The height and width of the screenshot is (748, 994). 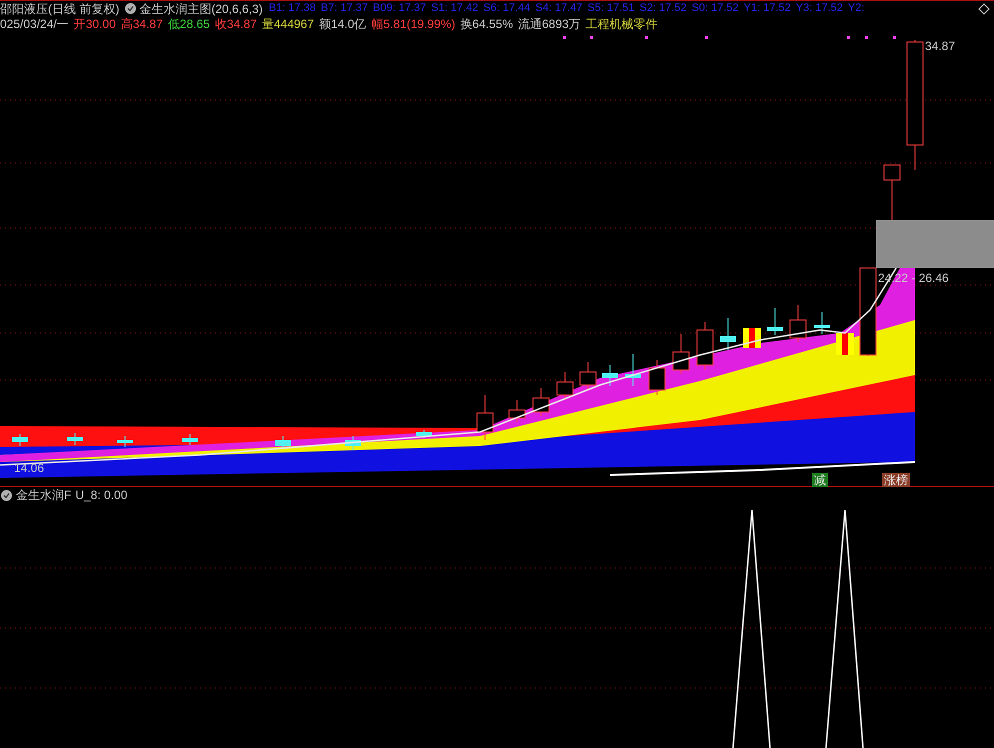 I want to click on price-range-label: 24.22 - 26.46, so click(x=913, y=278).